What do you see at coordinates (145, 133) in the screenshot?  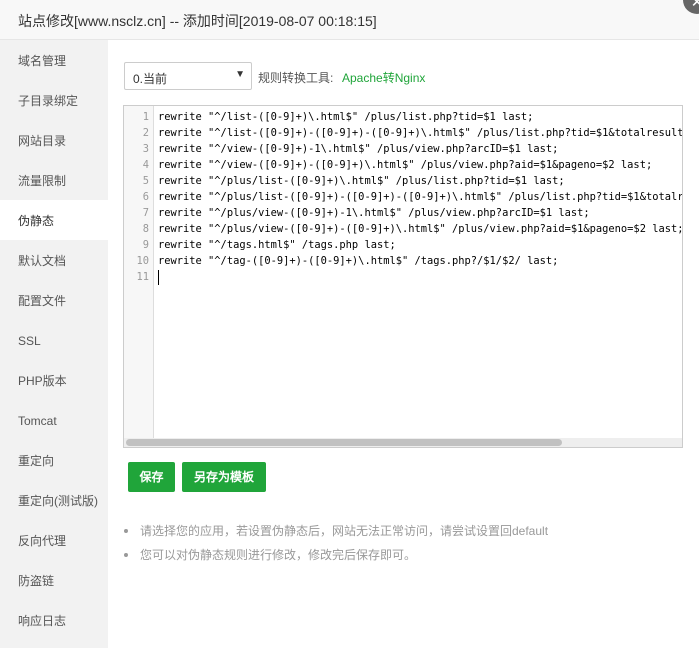 I see `line-number: 2` at bounding box center [145, 133].